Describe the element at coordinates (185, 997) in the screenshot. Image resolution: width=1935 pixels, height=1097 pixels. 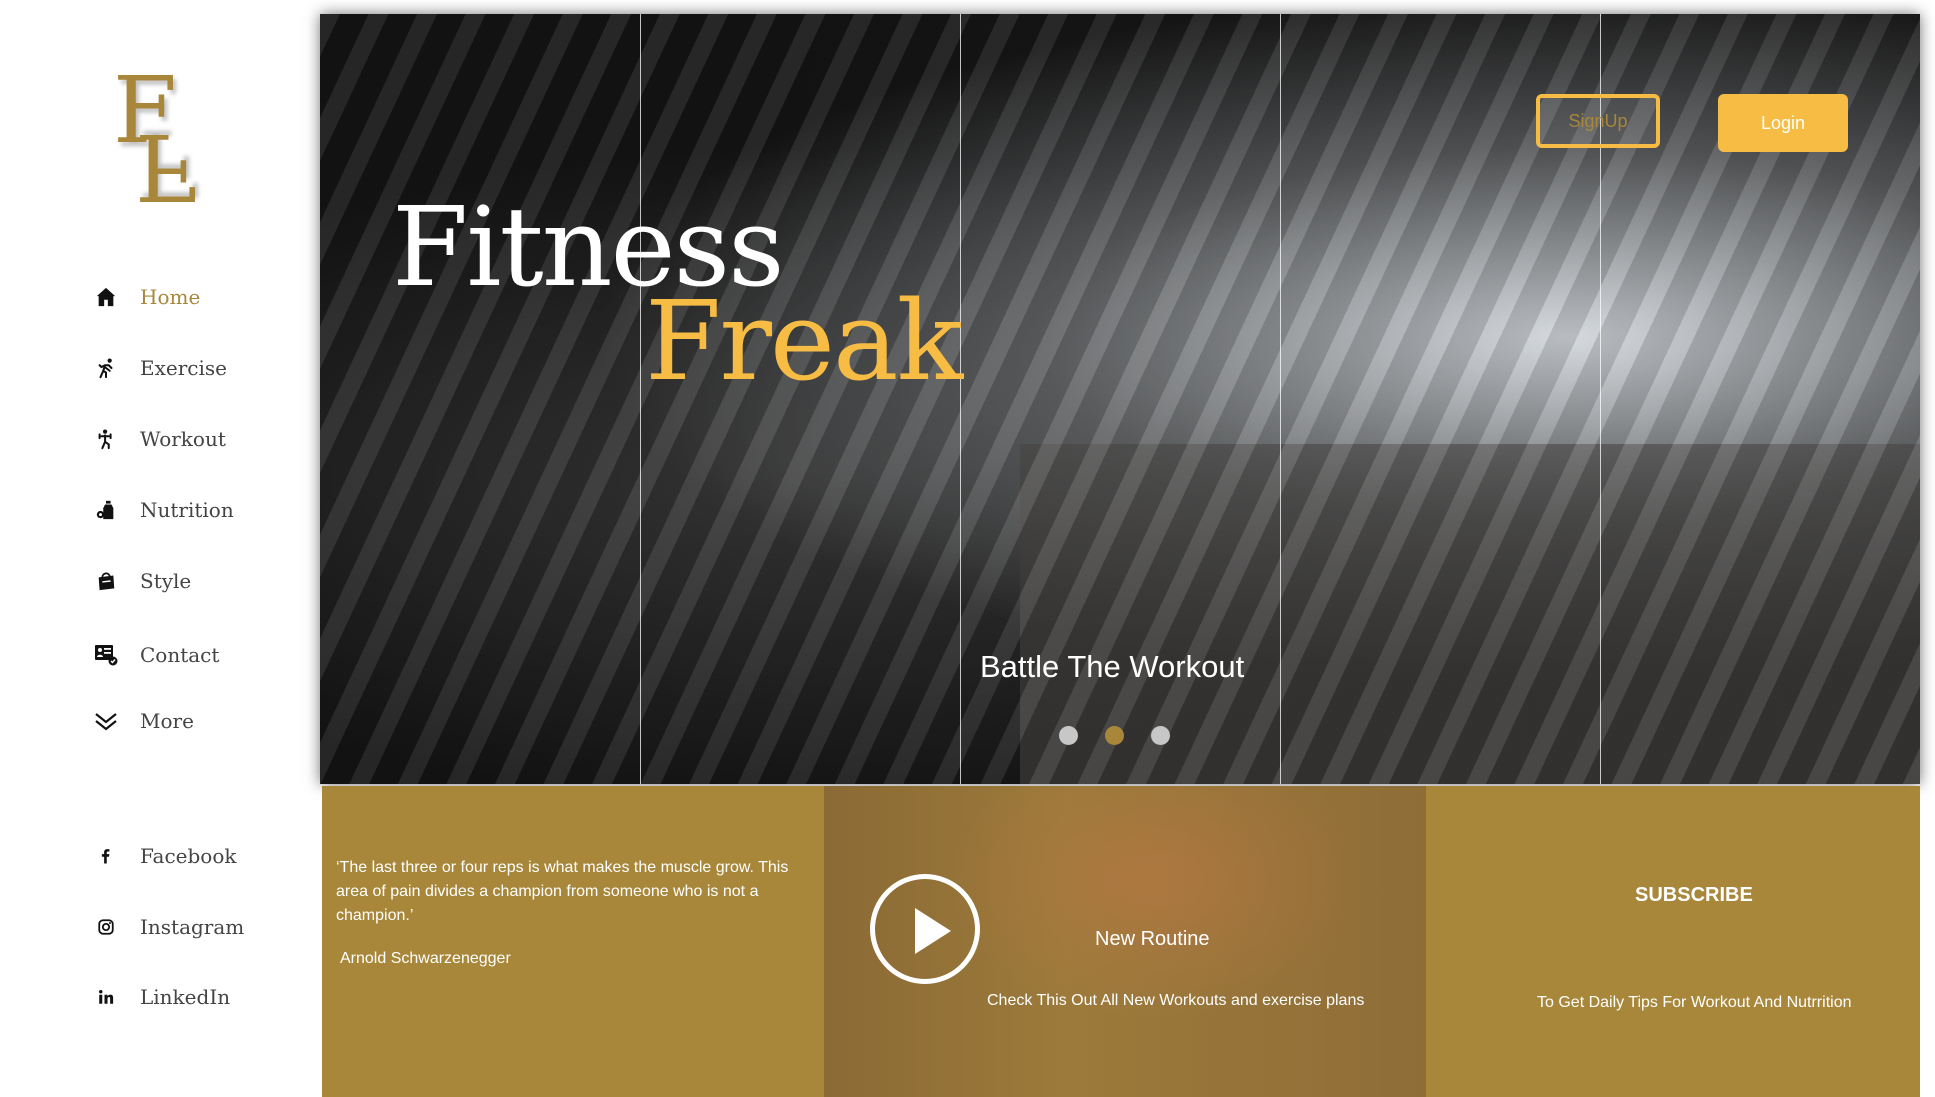
I see `social-label: LinkedIn` at that location.